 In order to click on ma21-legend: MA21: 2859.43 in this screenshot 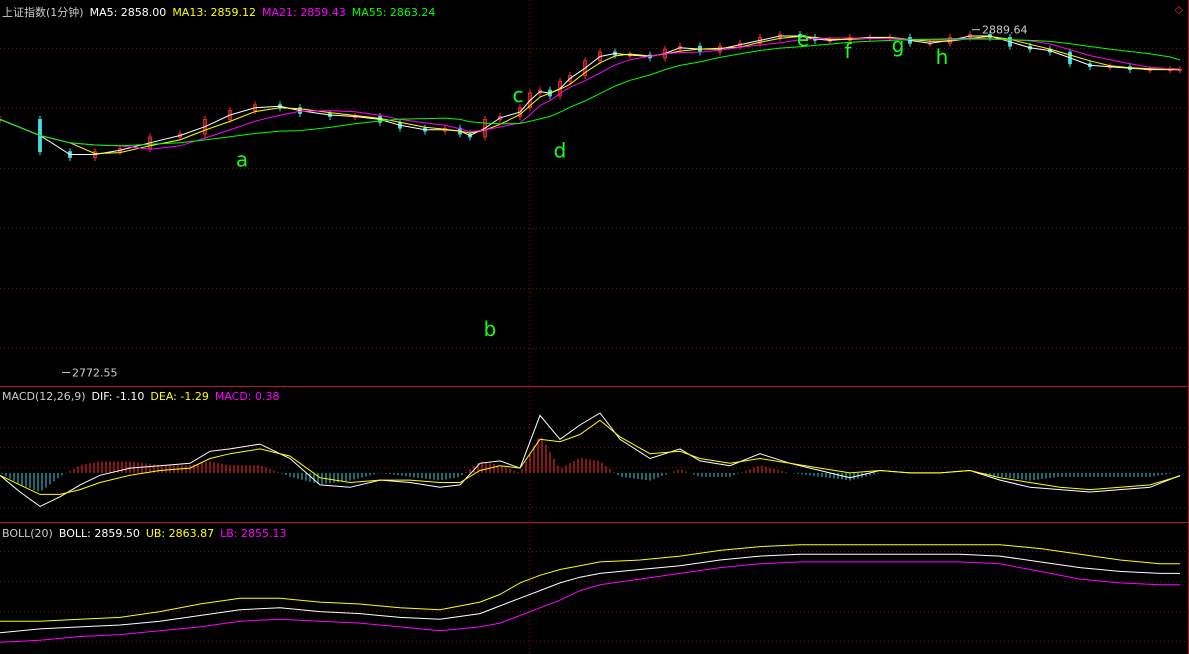, I will do `click(304, 12)`.